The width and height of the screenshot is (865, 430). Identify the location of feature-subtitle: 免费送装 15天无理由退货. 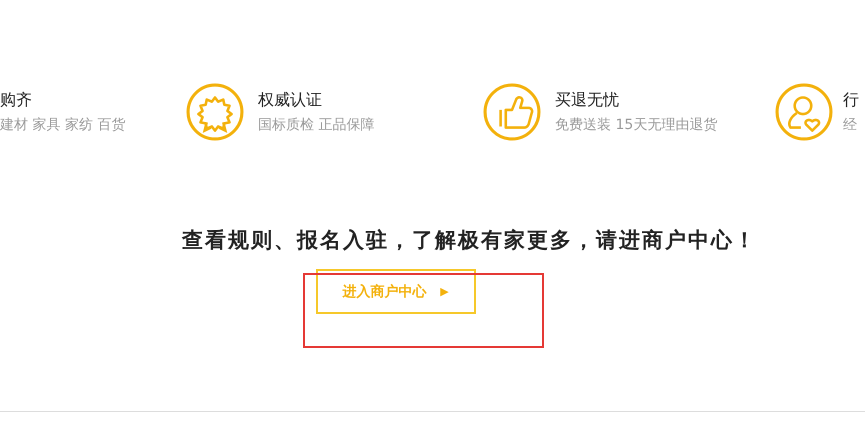
(636, 125).